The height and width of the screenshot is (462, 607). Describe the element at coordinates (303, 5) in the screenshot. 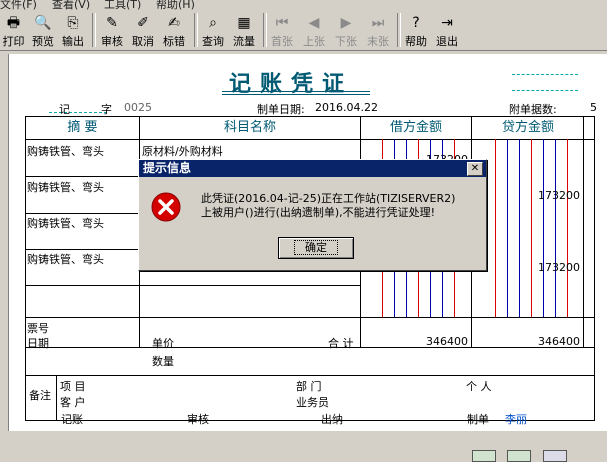

I see `menu-bar: 文件(F) 查看(V) 工具(T) 帮助(H)` at that location.